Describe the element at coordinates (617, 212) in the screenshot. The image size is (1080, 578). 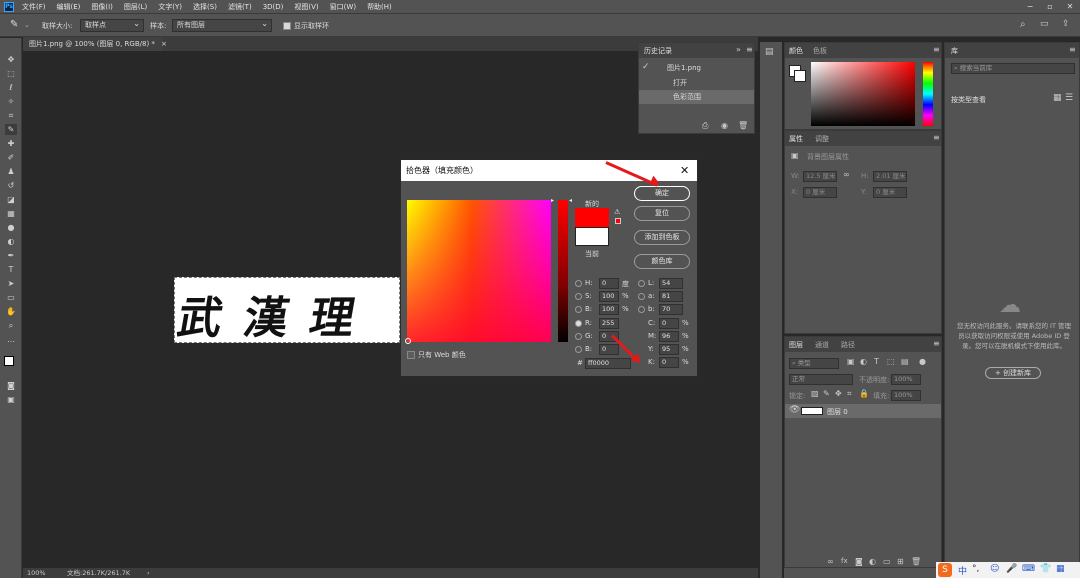
I see `out-of-gamut-warning-icon: ⚠` at that location.